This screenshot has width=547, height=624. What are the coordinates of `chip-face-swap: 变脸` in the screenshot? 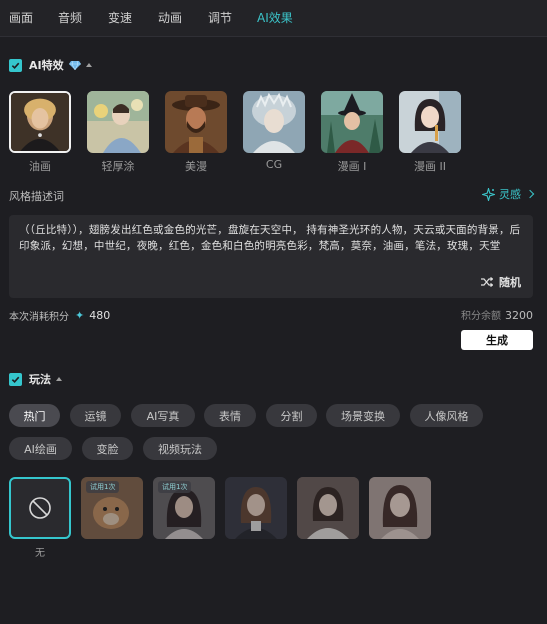 It's located at (107, 448).